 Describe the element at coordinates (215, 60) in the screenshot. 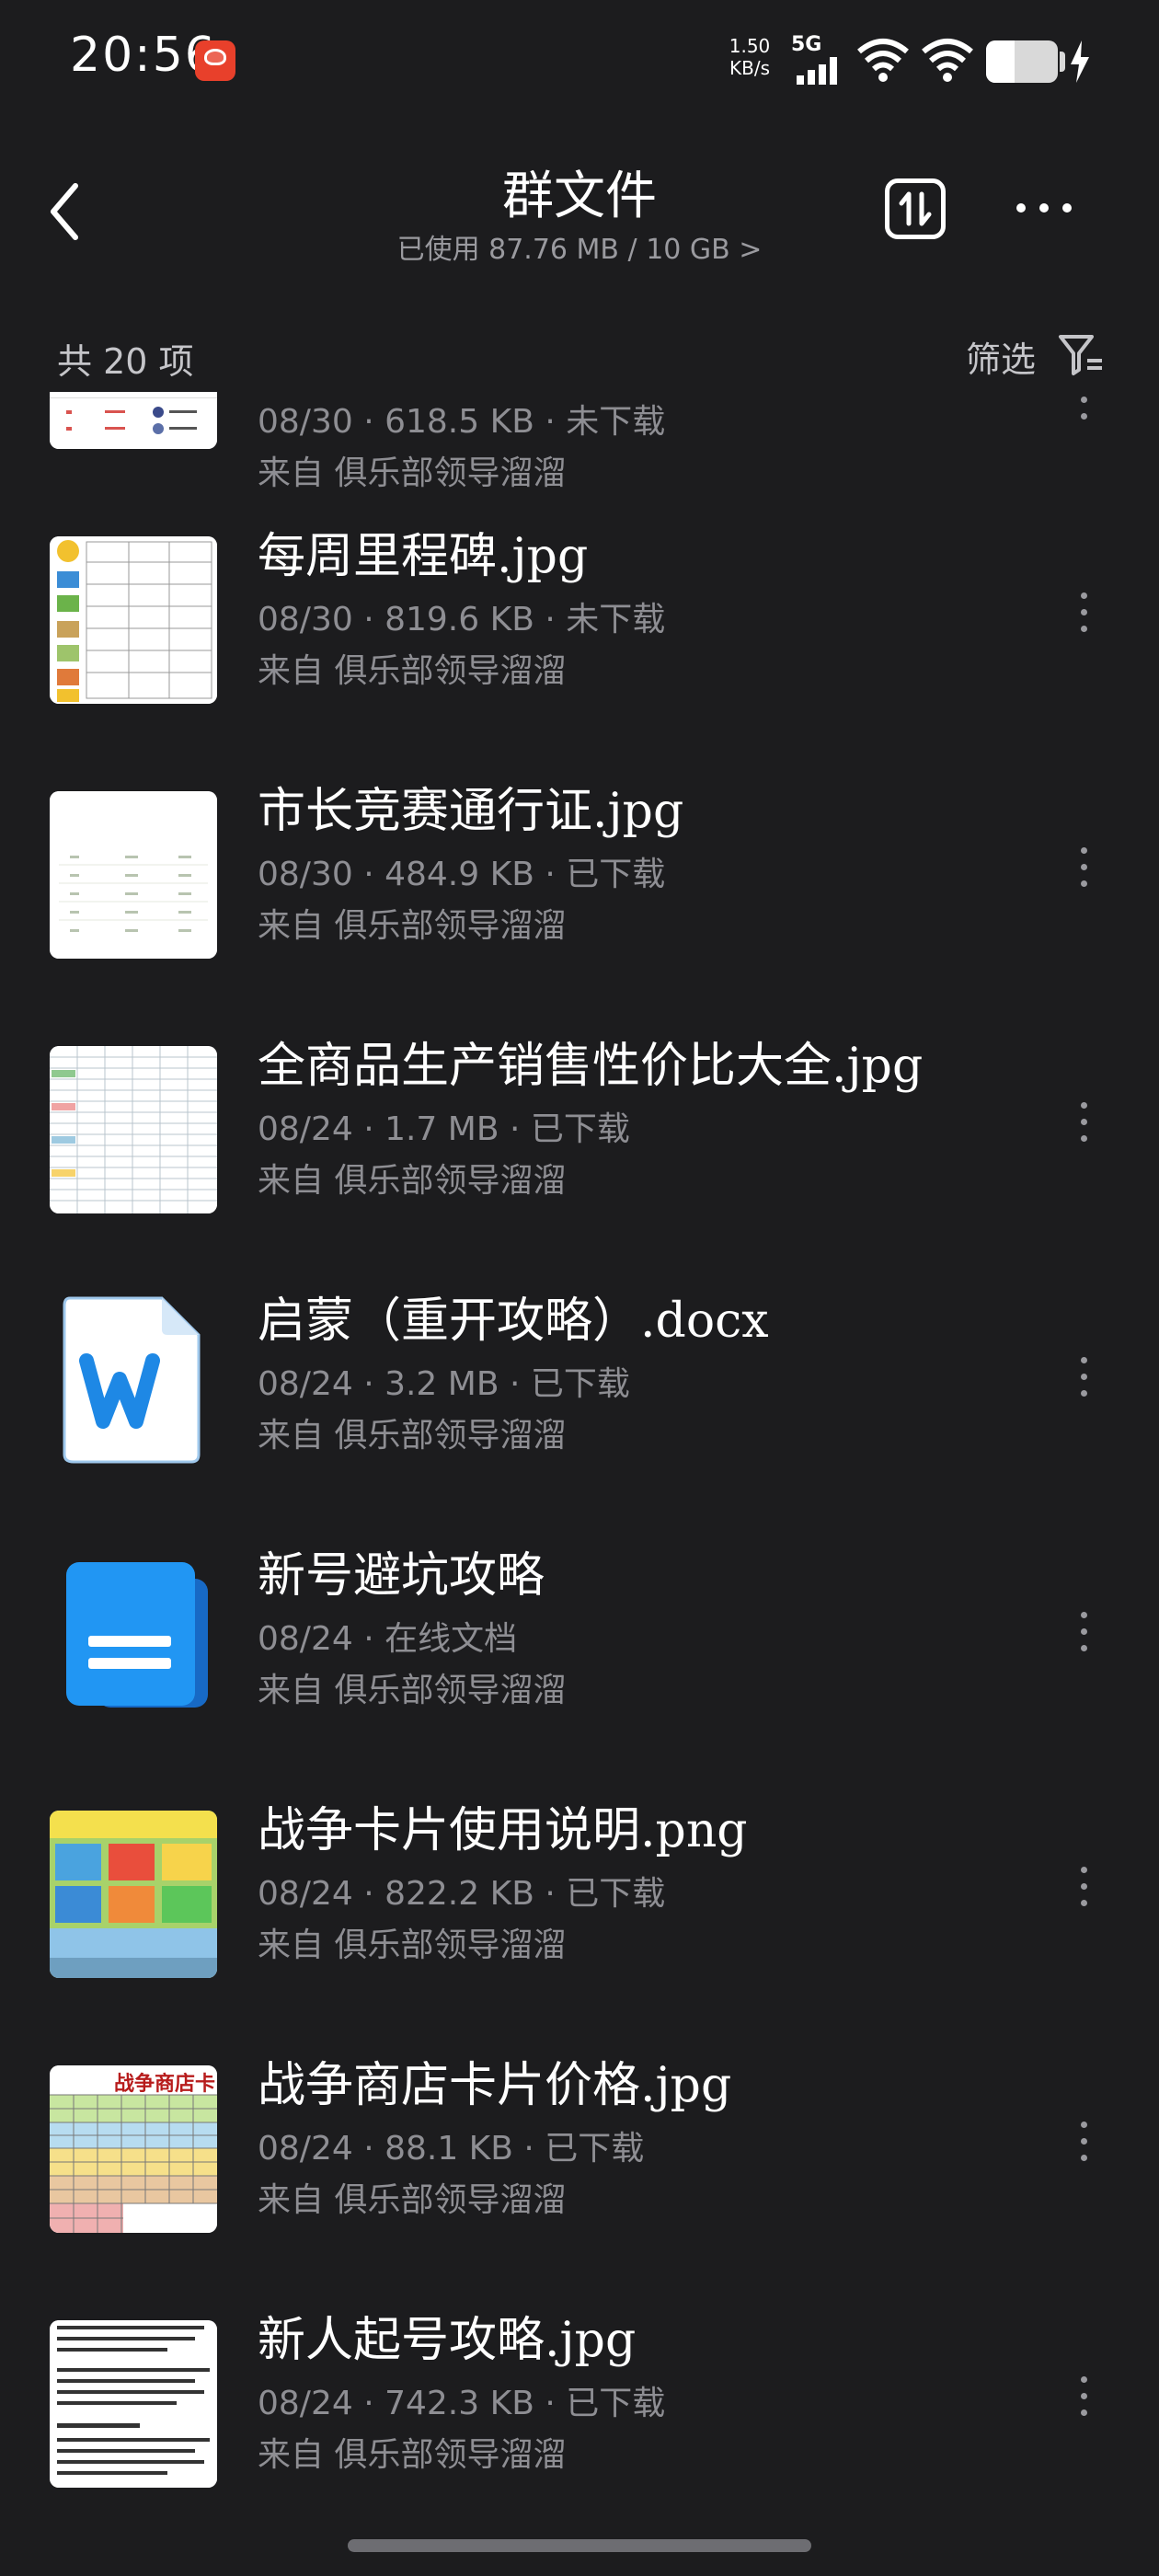

I see `app-notification-icon` at that location.